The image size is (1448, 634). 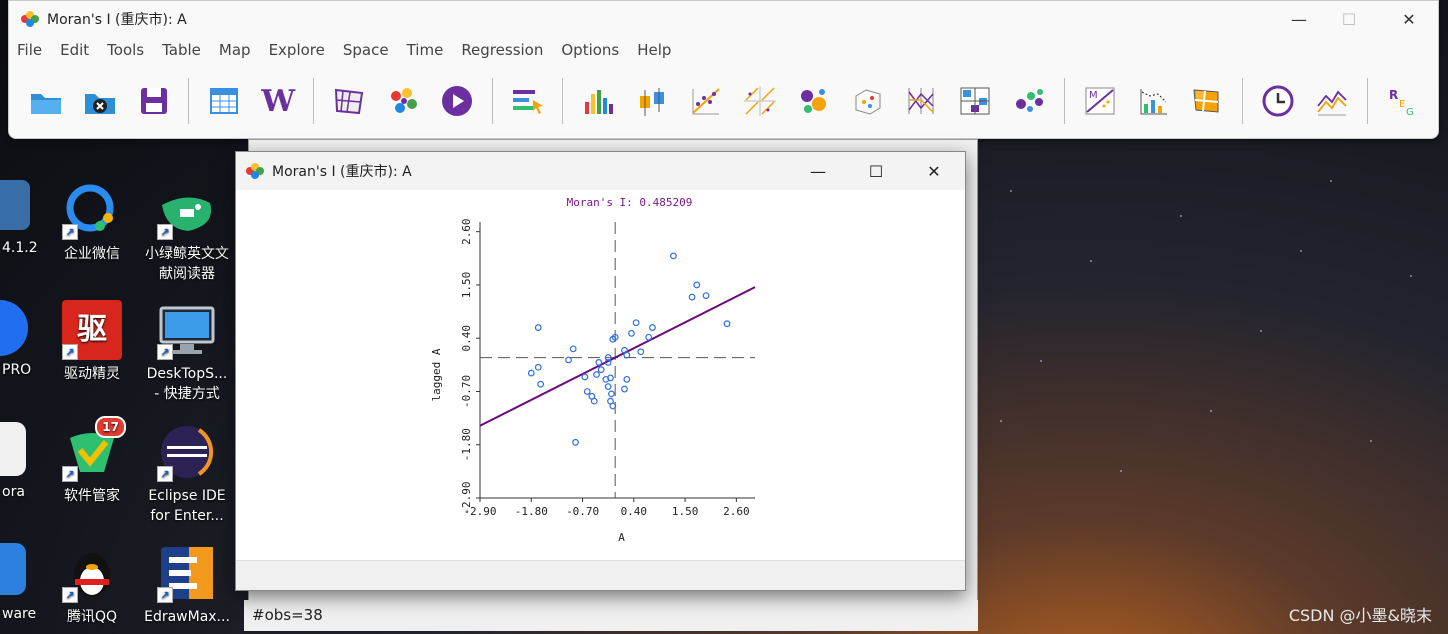 What do you see at coordinates (100, 101) in the screenshot?
I see `close-project-icon` at bounding box center [100, 101].